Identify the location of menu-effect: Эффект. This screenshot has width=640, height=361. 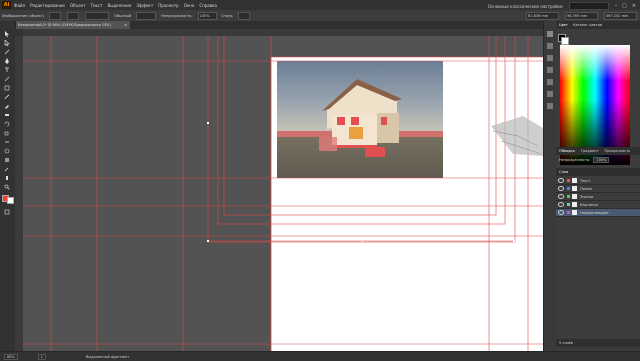
(144, 5).